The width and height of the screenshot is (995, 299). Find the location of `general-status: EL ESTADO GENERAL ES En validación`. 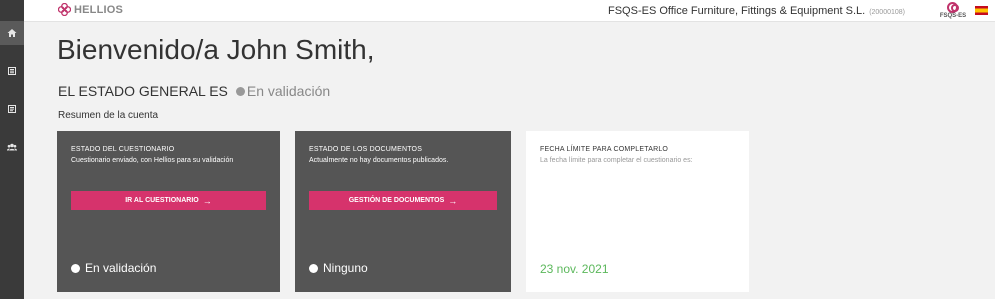

general-status: EL ESTADO GENERAL ES En validación is located at coordinates (194, 91).